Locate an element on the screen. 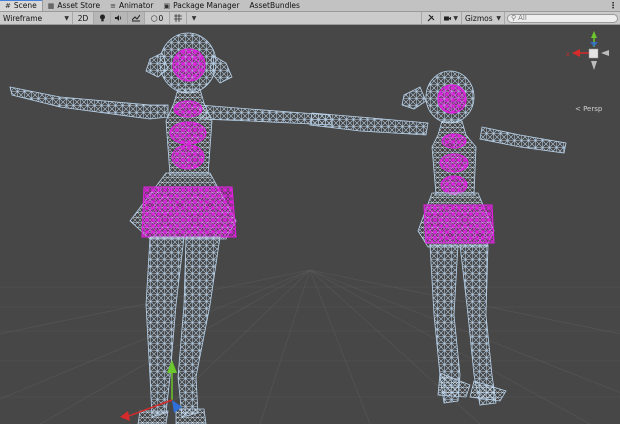  search-input: ⚲ All is located at coordinates (562, 18).